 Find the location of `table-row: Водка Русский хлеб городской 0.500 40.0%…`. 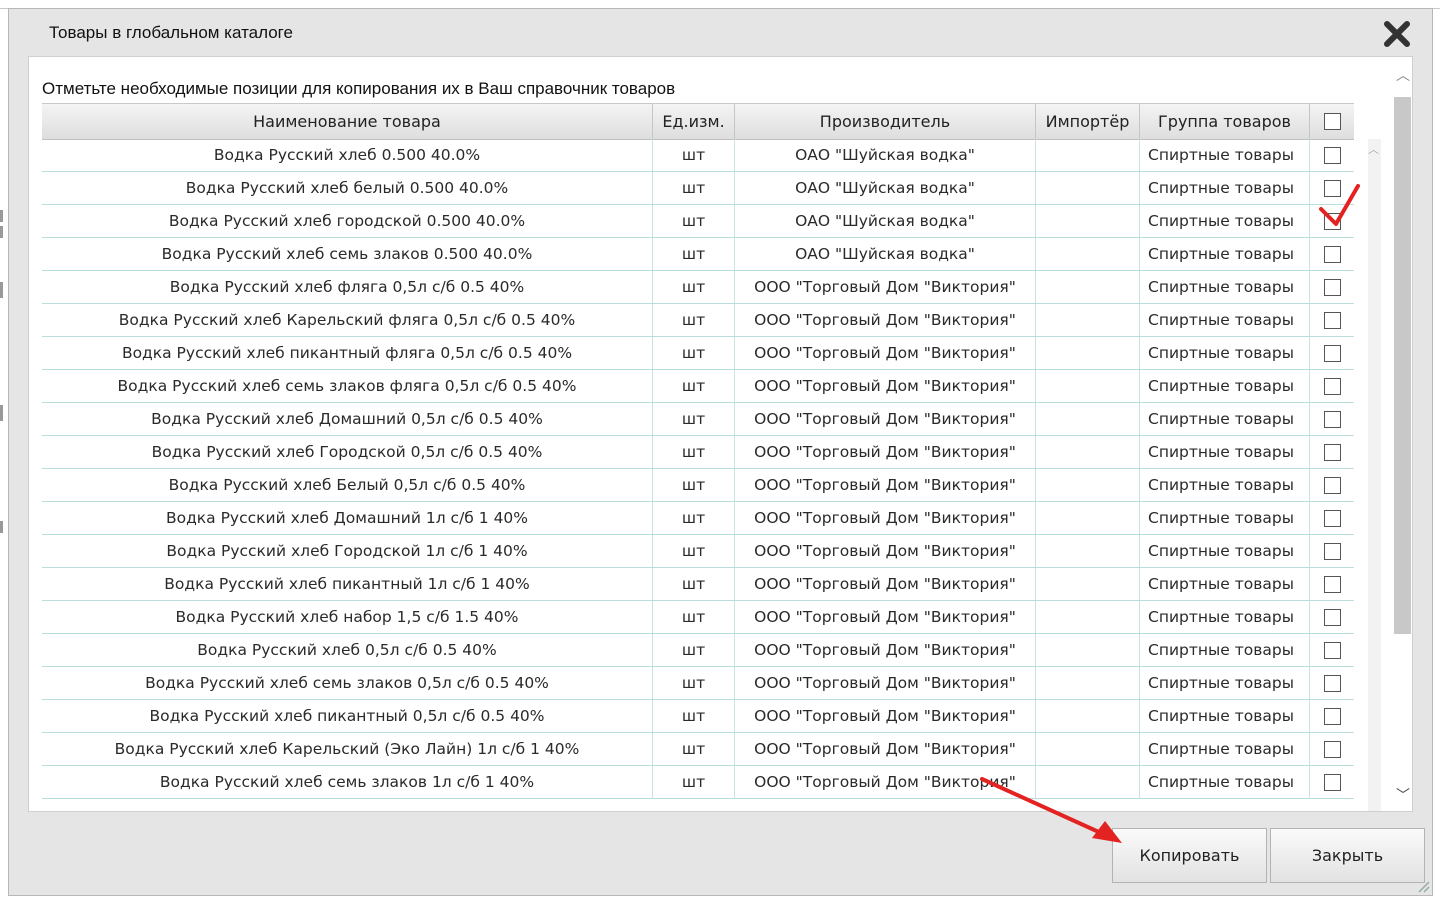

table-row: Водка Русский хлеб городской 0.500 40.0%… is located at coordinates (698, 221).